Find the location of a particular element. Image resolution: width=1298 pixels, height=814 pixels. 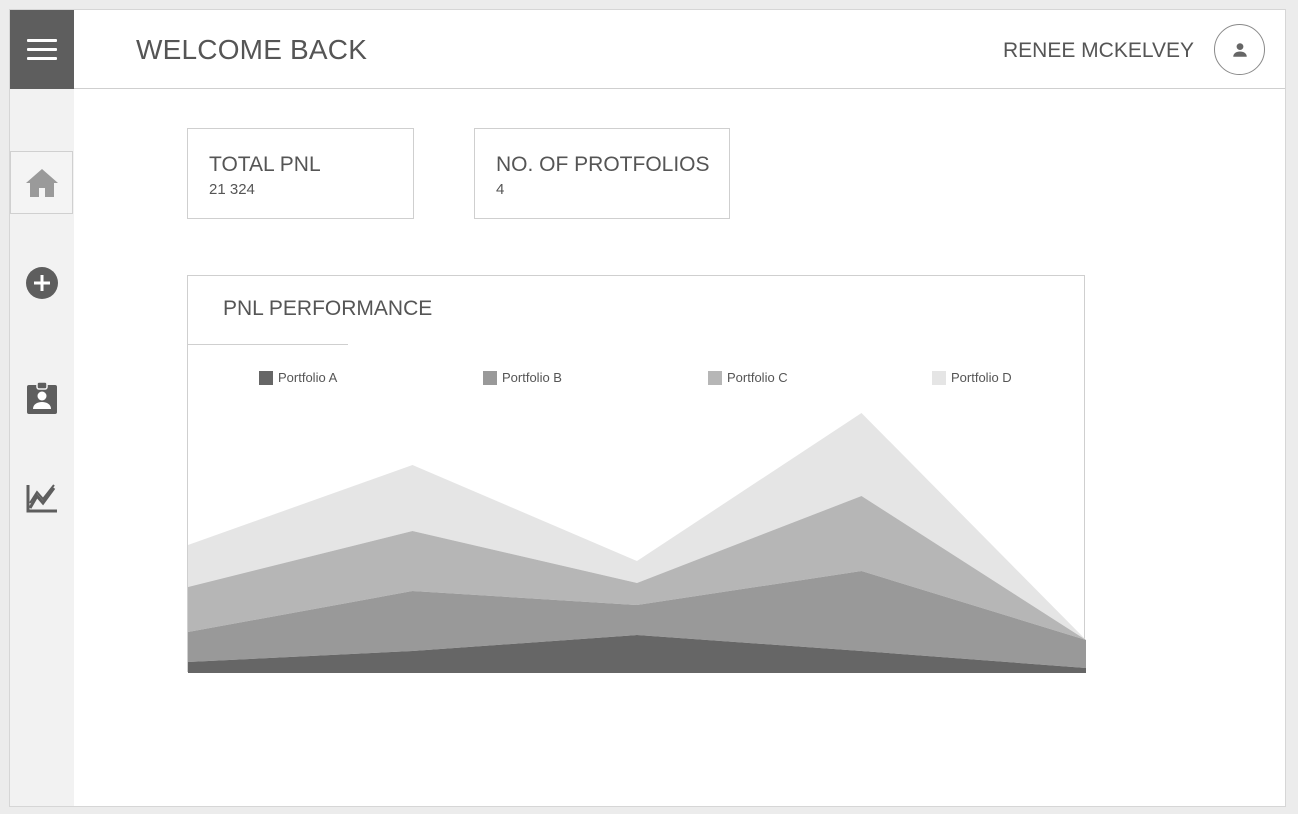

chart-title: PNL PERFORMANCE is located at coordinates (328, 308).